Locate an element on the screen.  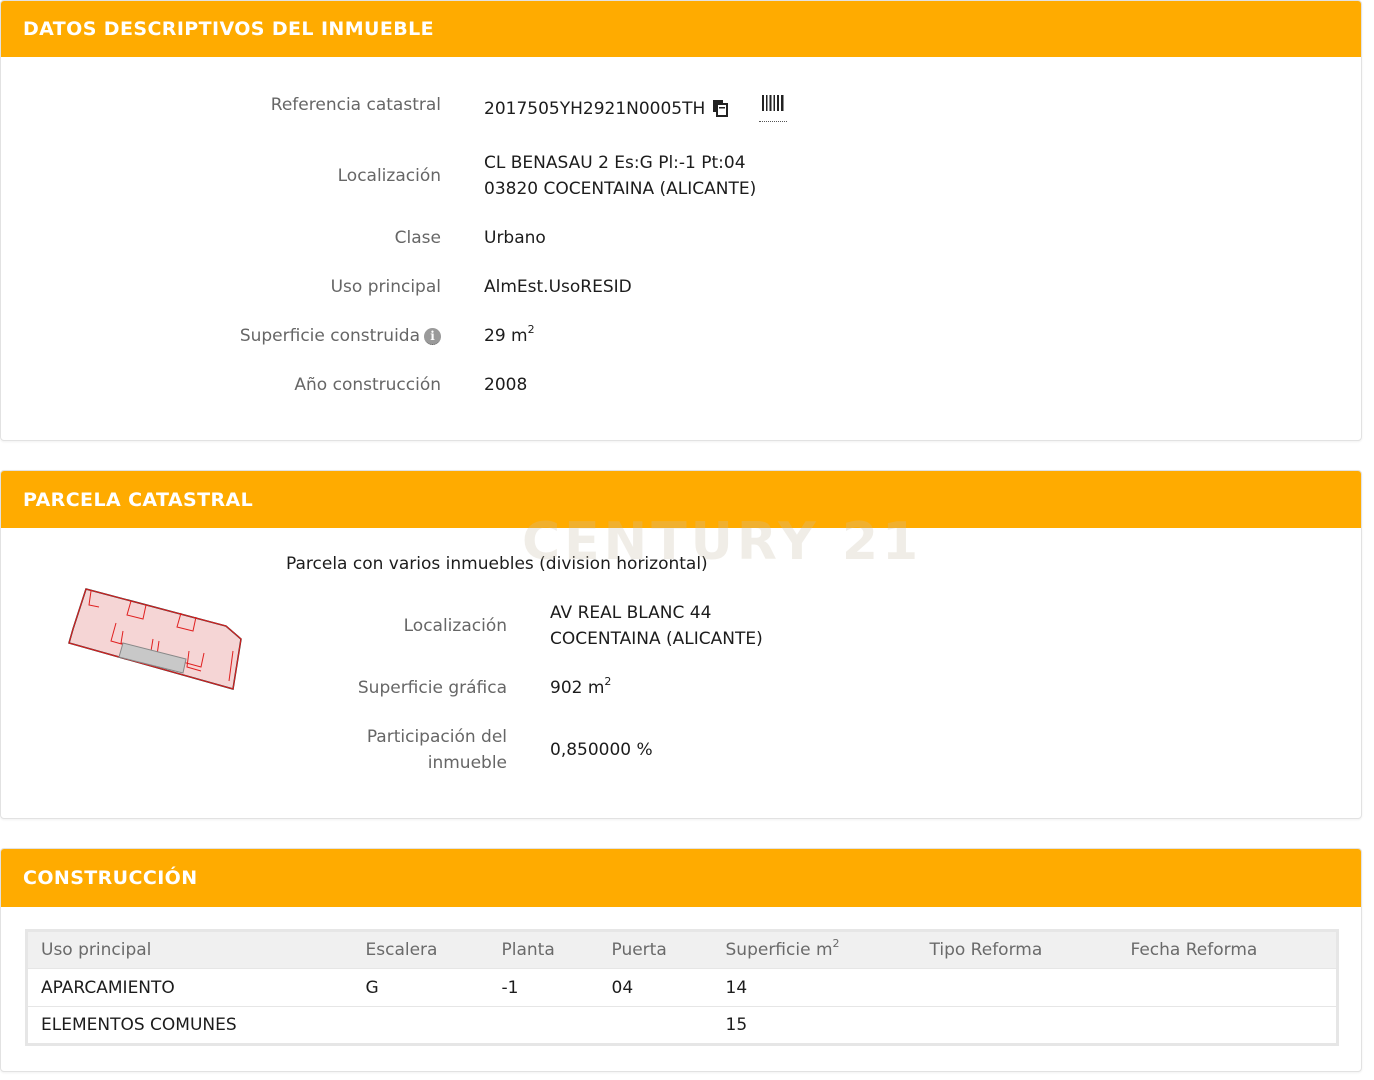
cell-puerta: 04 is located at coordinates (655, 987).